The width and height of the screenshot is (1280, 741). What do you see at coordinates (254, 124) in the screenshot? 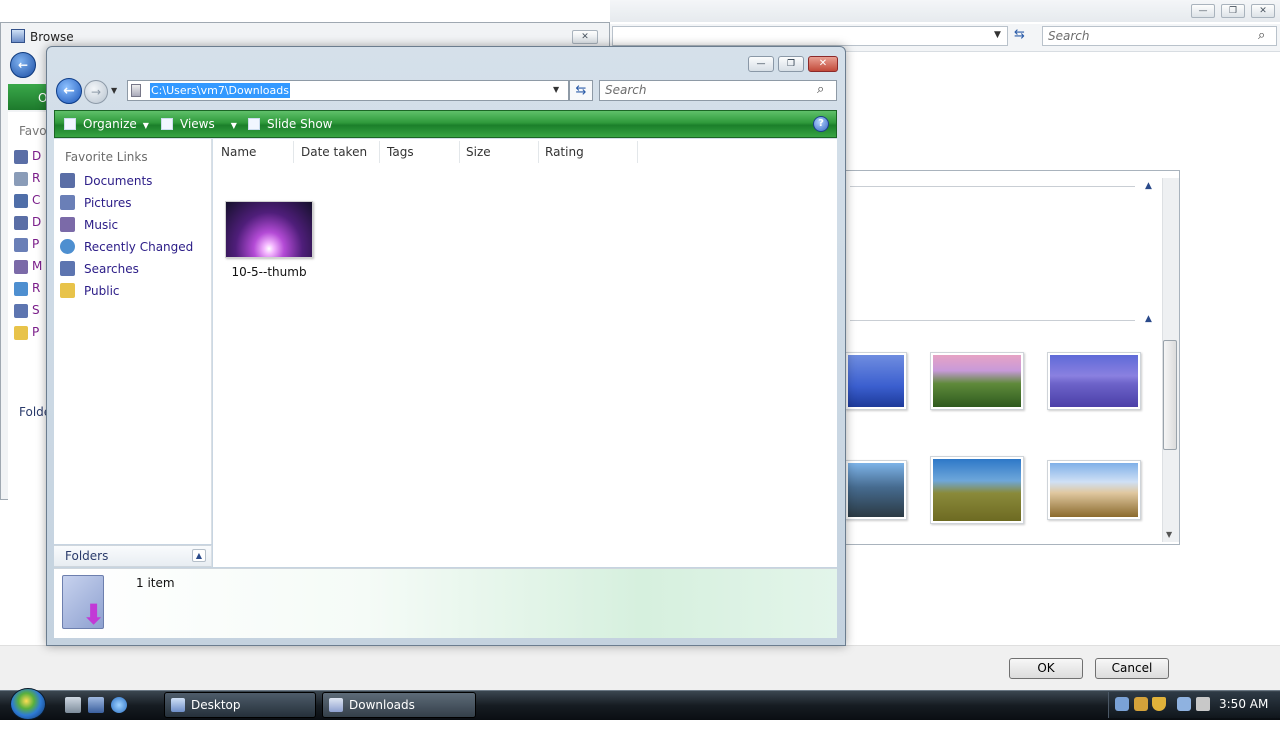
I see `slideshow-icon` at bounding box center [254, 124].